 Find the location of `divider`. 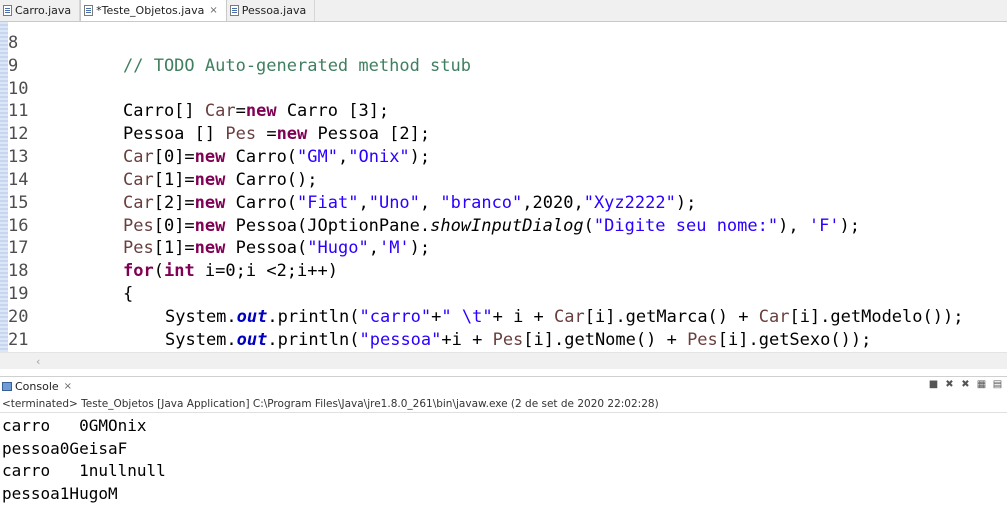

divider is located at coordinates (503, 412).